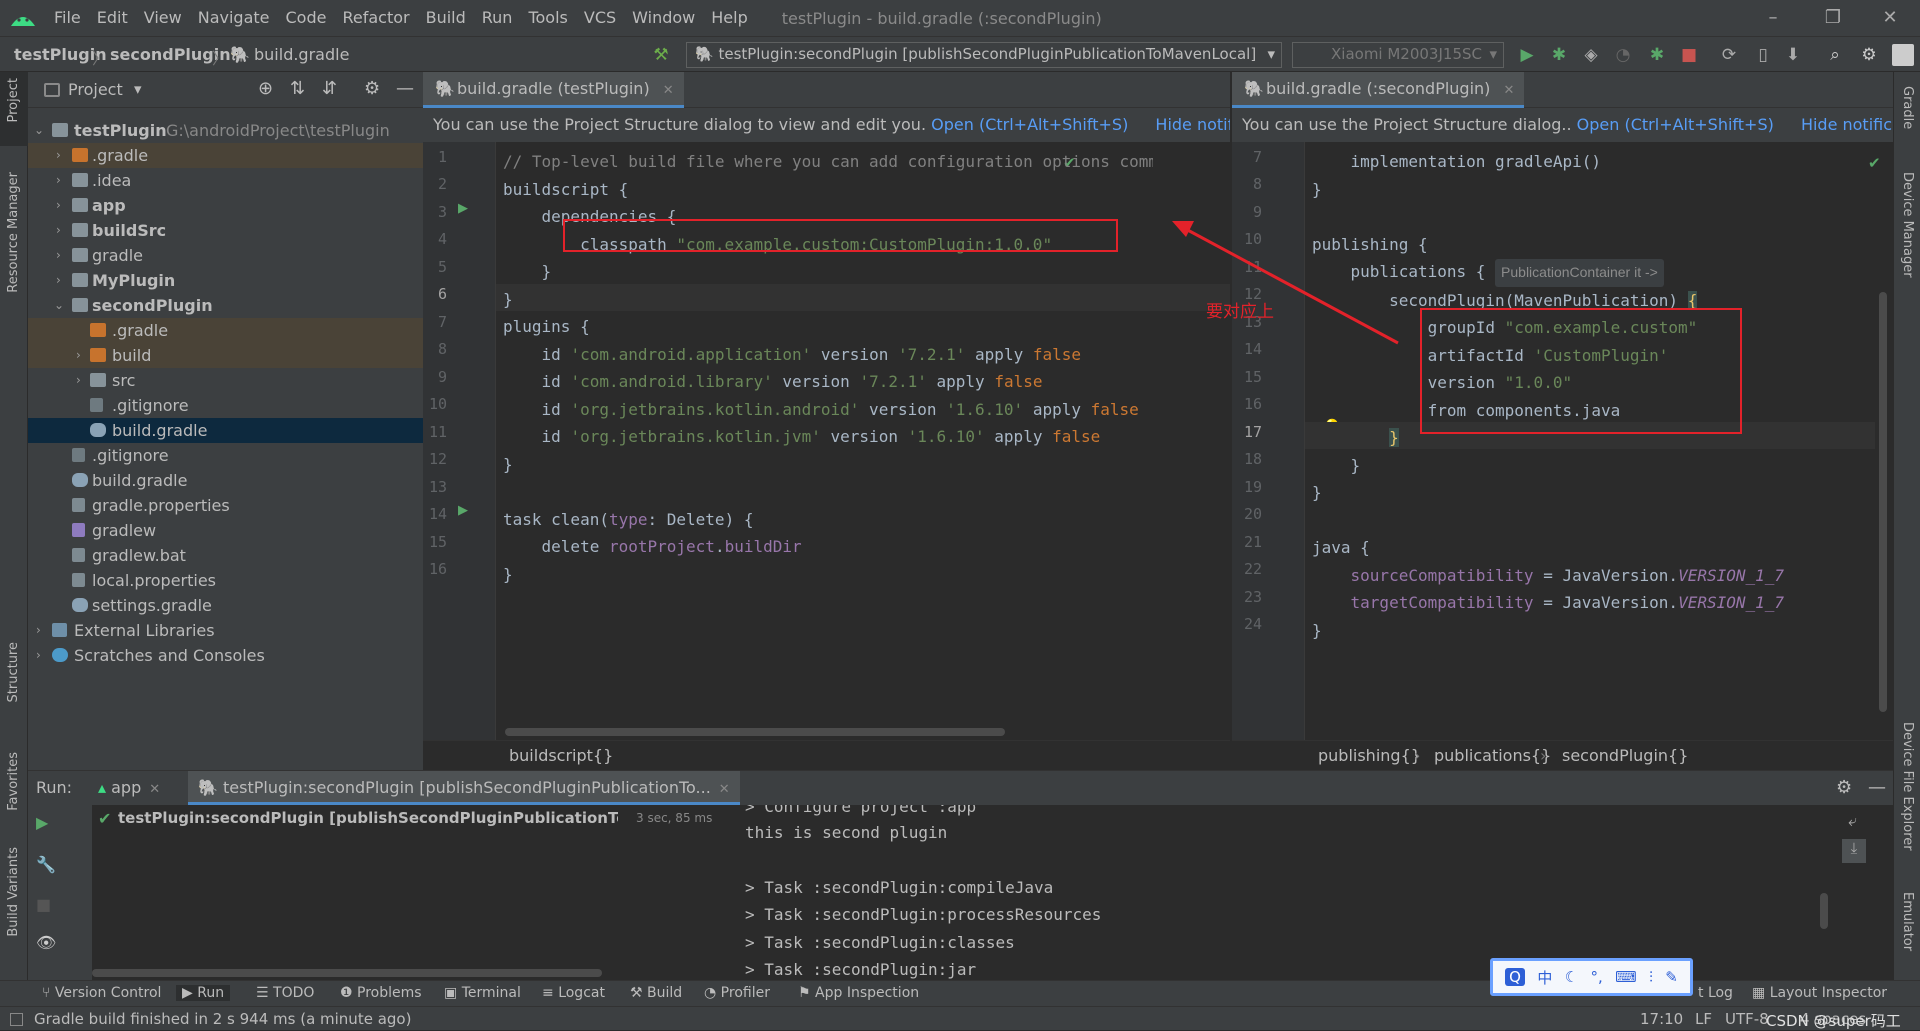 The image size is (1920, 1031). What do you see at coordinates (1591, 55) in the screenshot?
I see `coverage-icon: ◈` at bounding box center [1591, 55].